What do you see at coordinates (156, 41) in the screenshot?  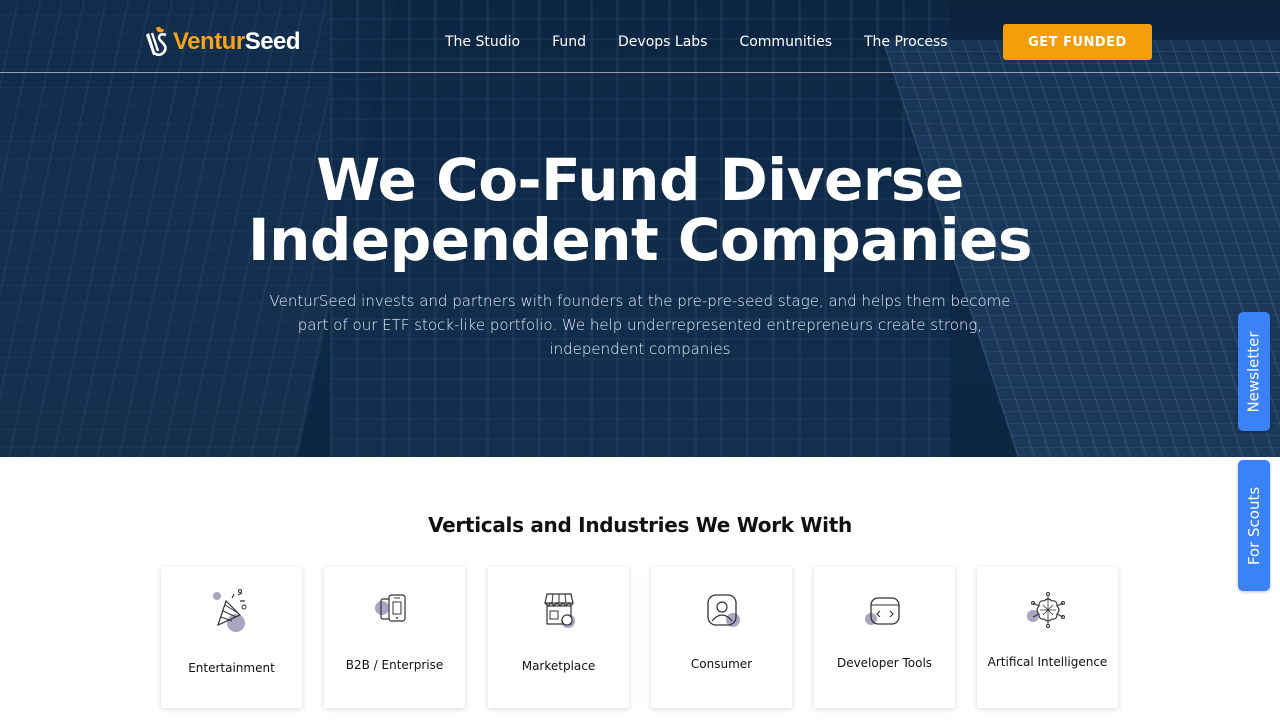 I see `logo-mark-icon` at bounding box center [156, 41].